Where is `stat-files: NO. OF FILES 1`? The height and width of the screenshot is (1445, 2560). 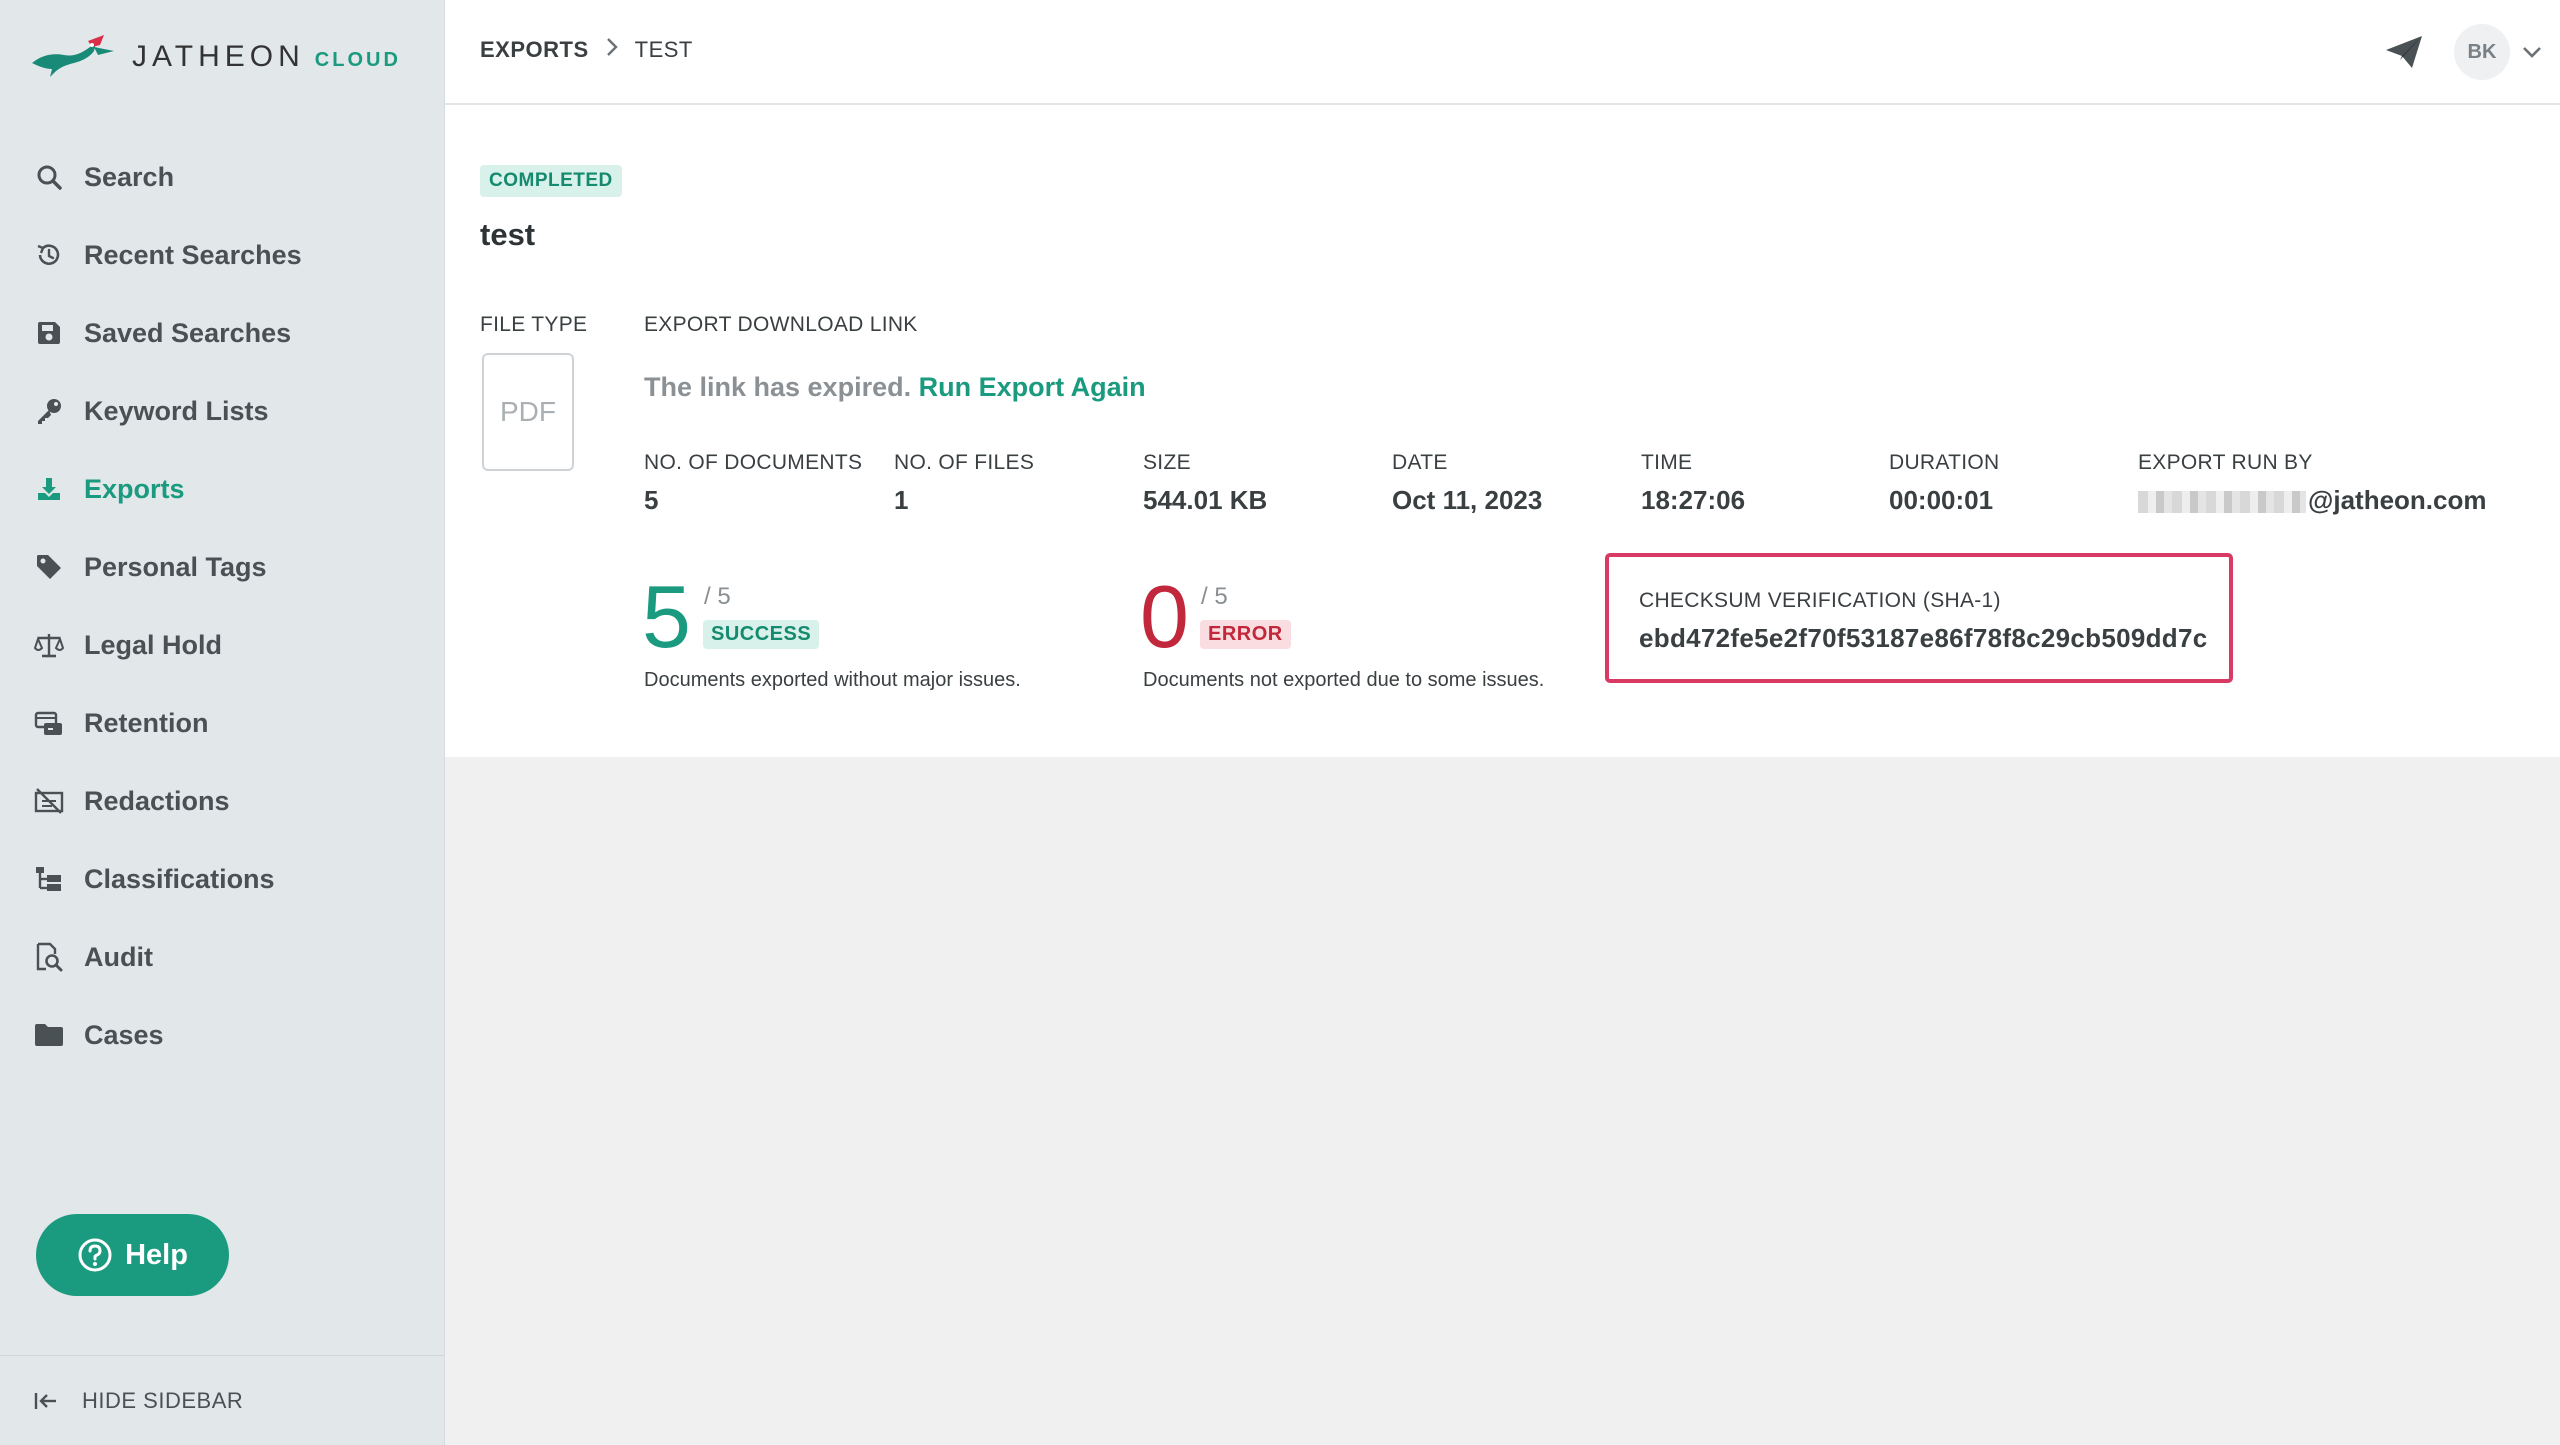 stat-files: NO. OF FILES 1 is located at coordinates (964, 483).